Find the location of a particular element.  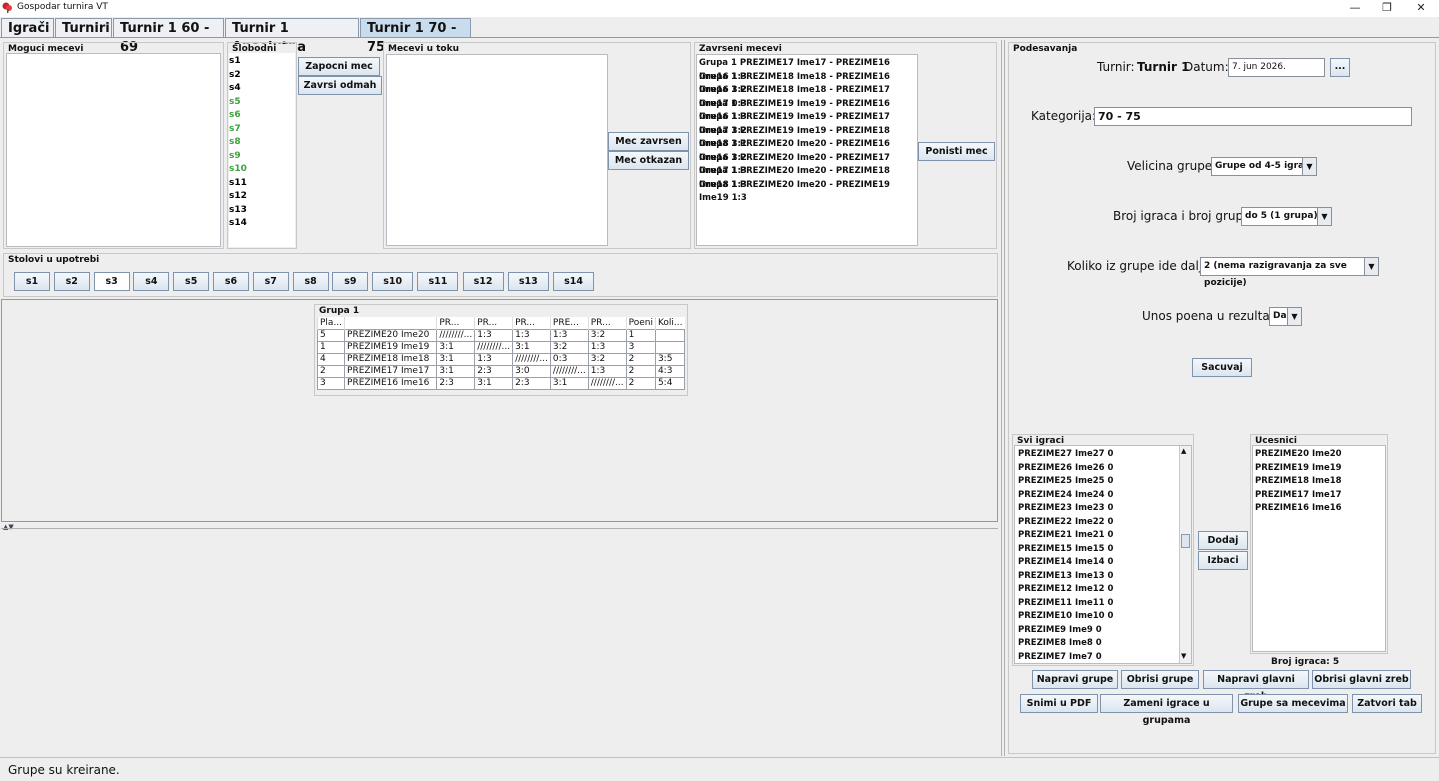

obrisi-grupe-button: Obrisi grupe is located at coordinates (1160, 679).